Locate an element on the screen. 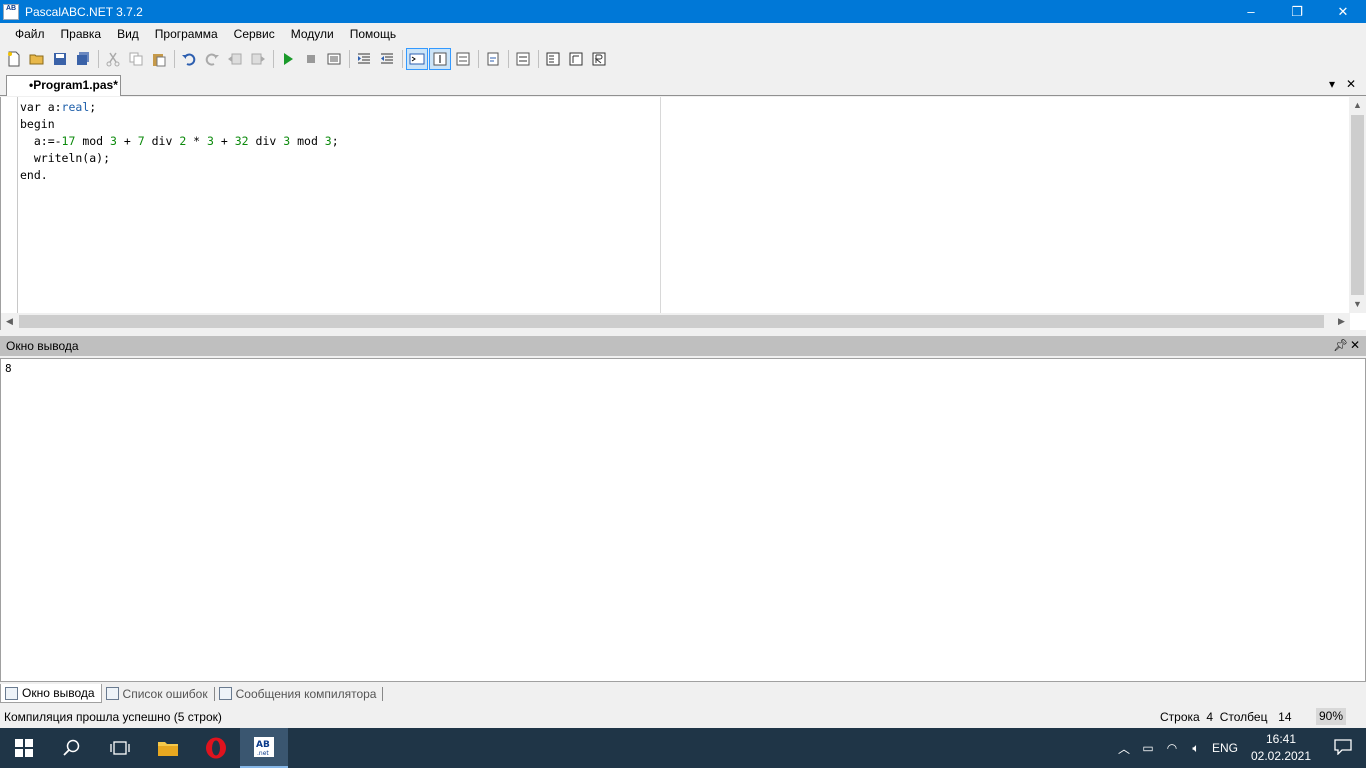  menu-program: Программа is located at coordinates (186, 34).